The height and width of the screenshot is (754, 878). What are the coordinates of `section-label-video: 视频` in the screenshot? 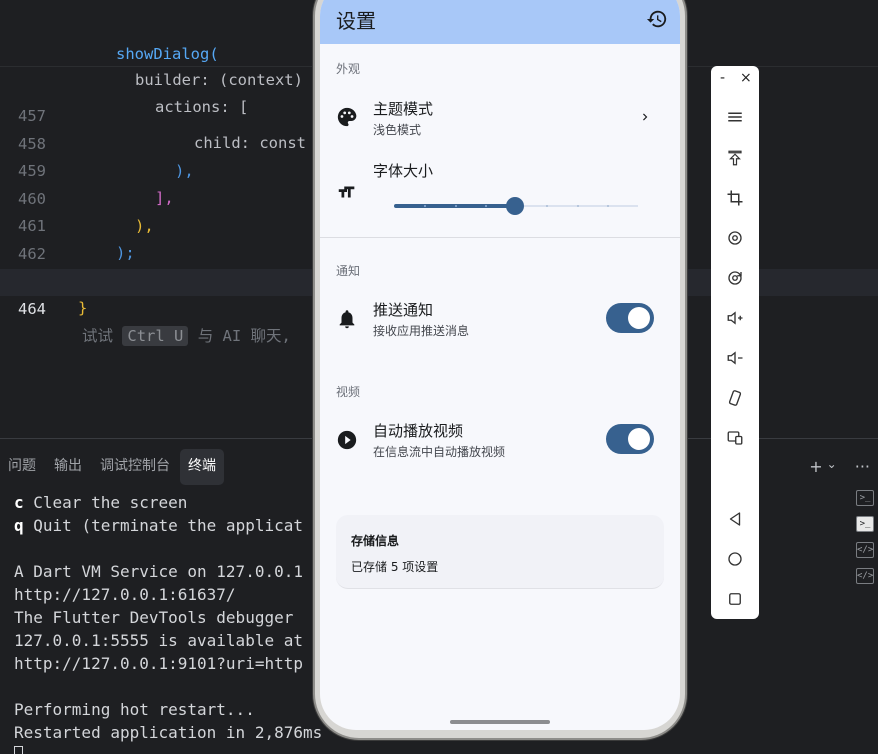 It's located at (348, 392).